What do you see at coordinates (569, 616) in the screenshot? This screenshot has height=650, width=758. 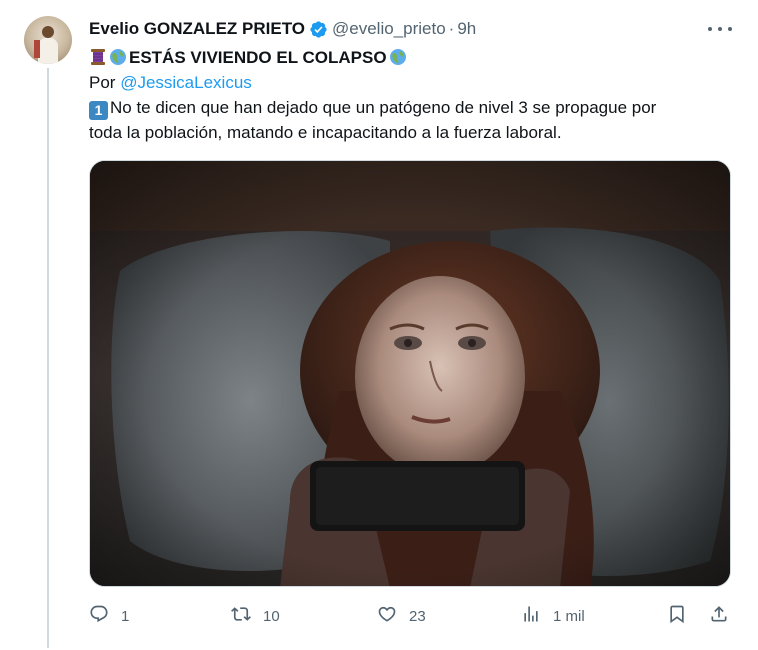 I see `views-count: 1 mil` at bounding box center [569, 616].